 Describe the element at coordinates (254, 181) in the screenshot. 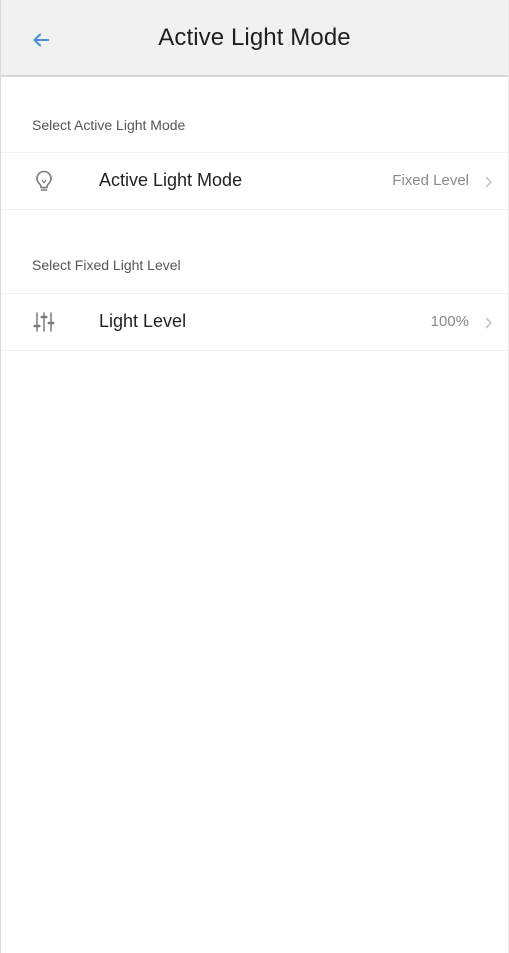

I see `active-light-mode-row: Active Light Mode Fixed Level` at that location.